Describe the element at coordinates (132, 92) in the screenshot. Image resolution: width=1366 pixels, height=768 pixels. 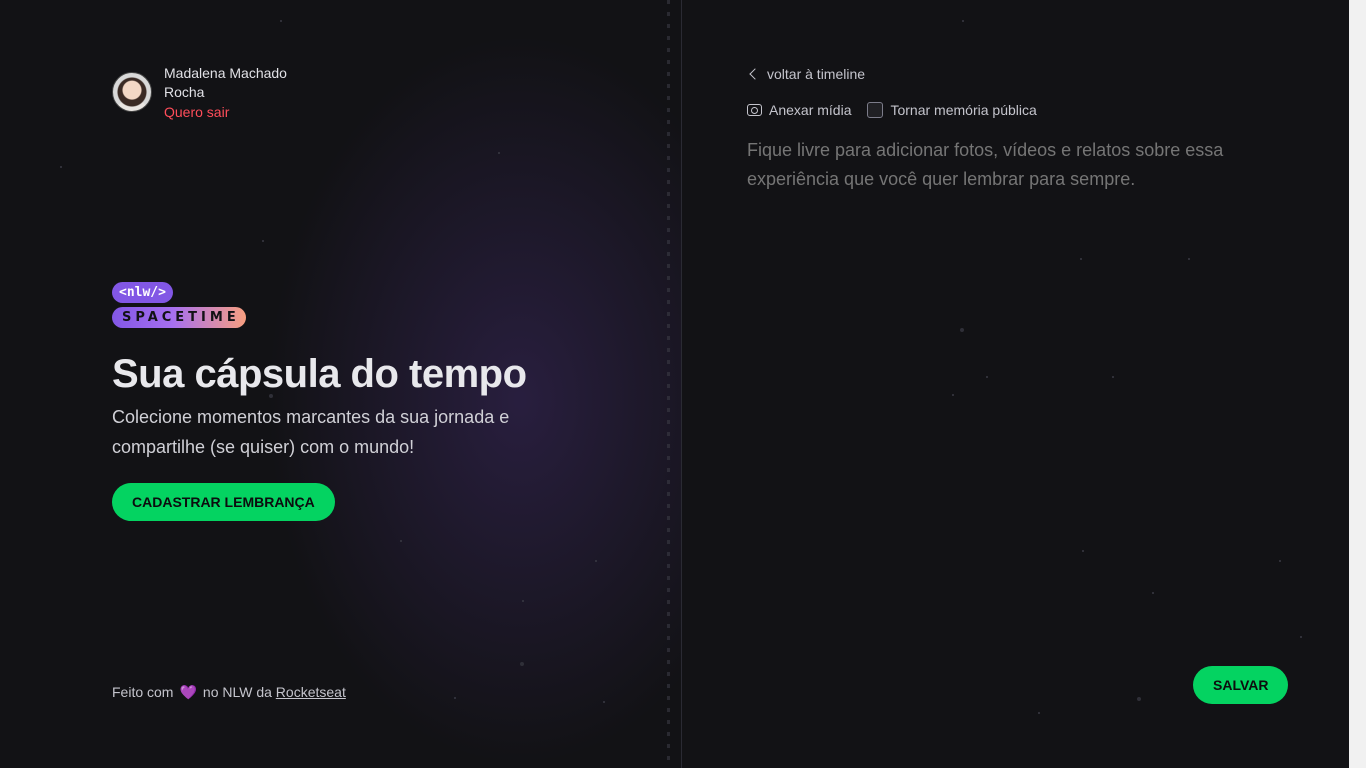
I see `avatar` at that location.